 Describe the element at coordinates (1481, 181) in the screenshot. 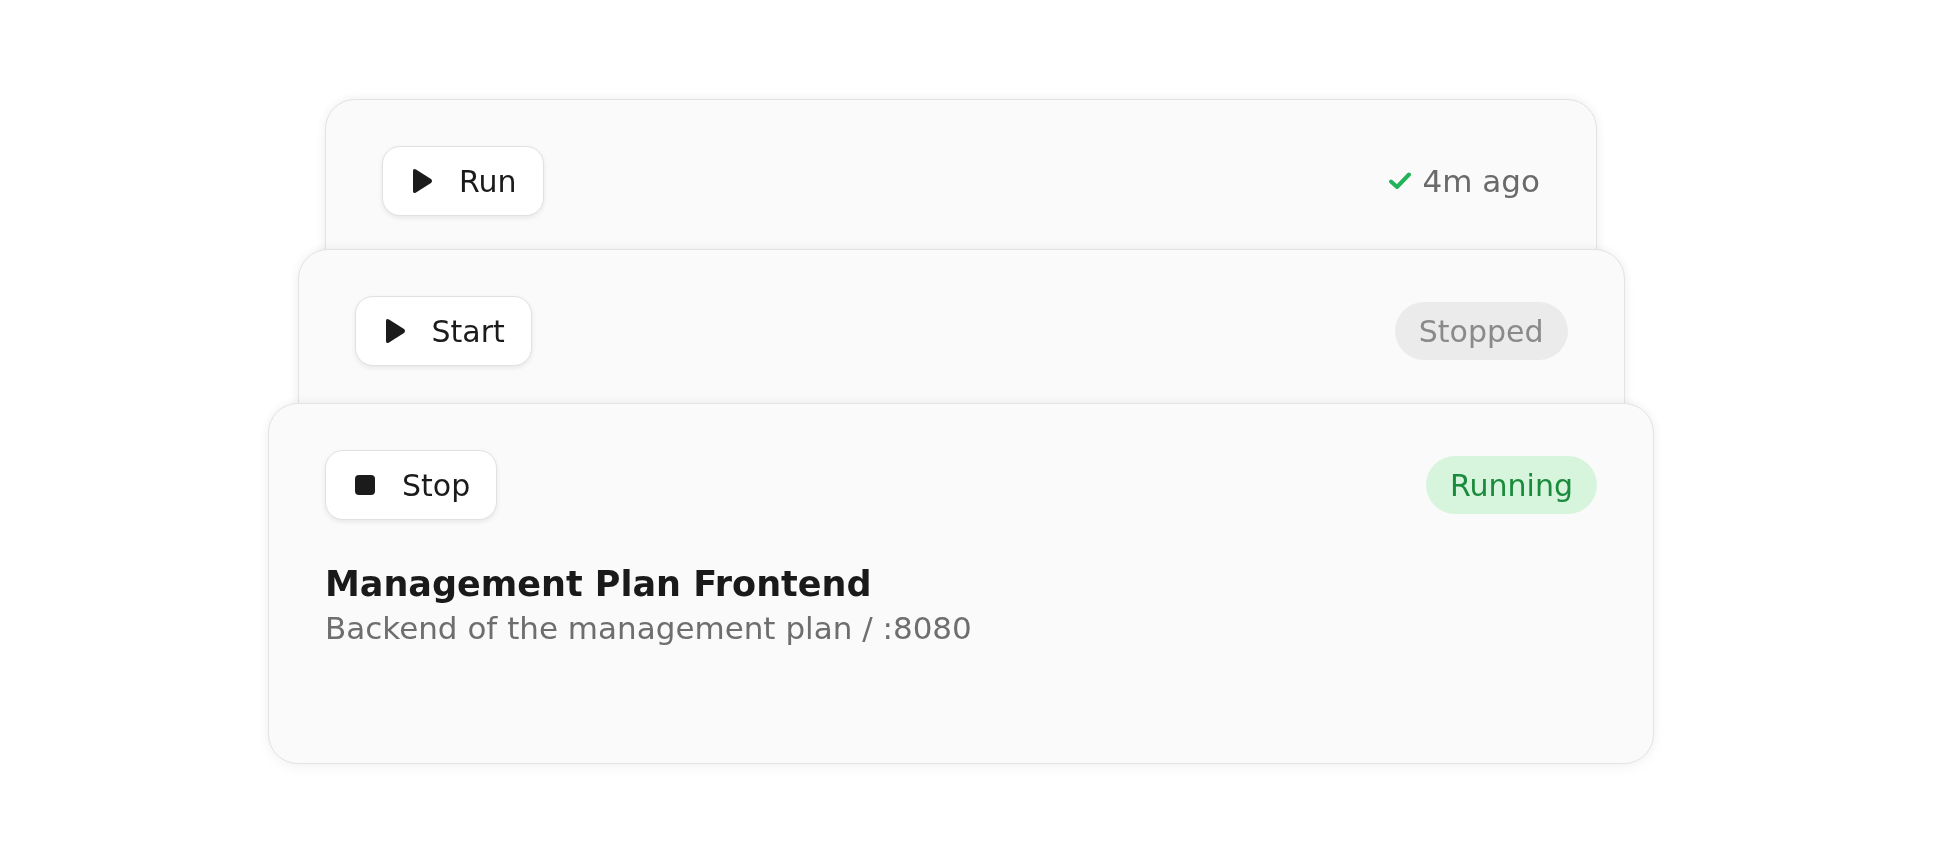

I see `last-run-time: 4m ago` at that location.